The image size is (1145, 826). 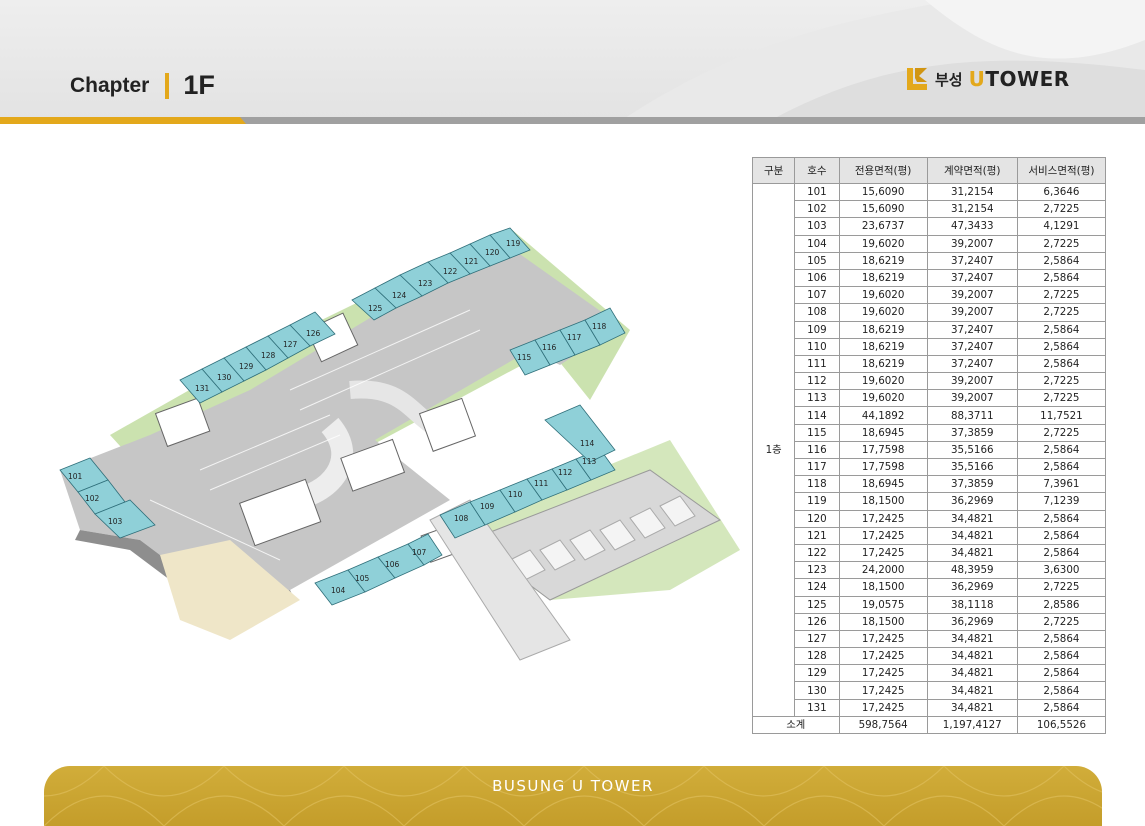 I want to click on exclusive-area-cell: 23,6737, so click(x=883, y=226).